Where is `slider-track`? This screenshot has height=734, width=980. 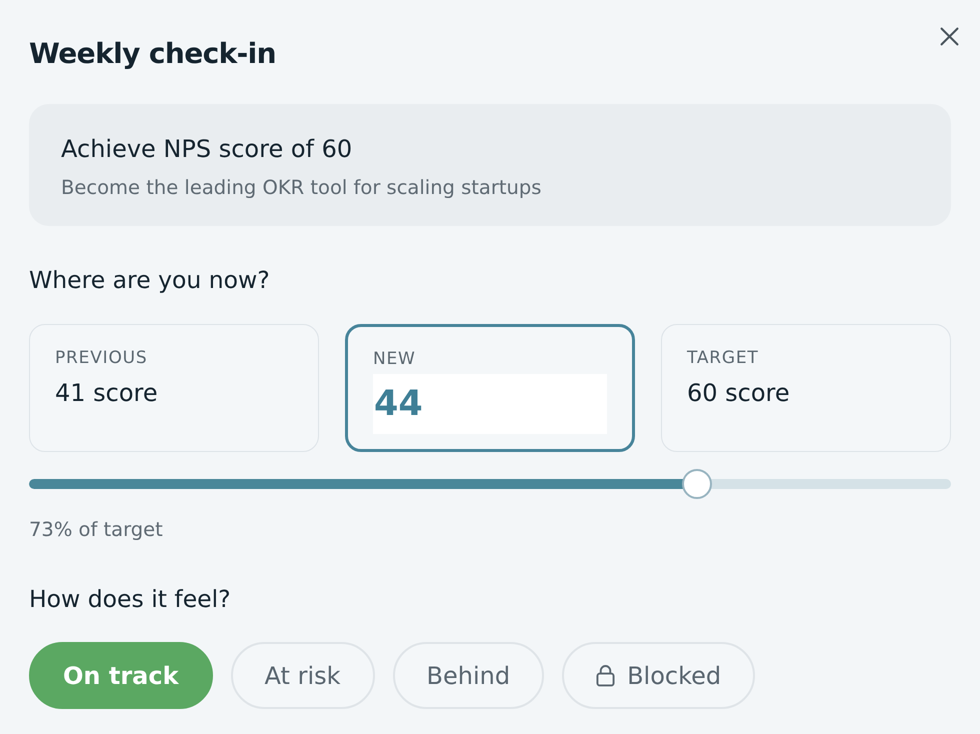 slider-track is located at coordinates (490, 484).